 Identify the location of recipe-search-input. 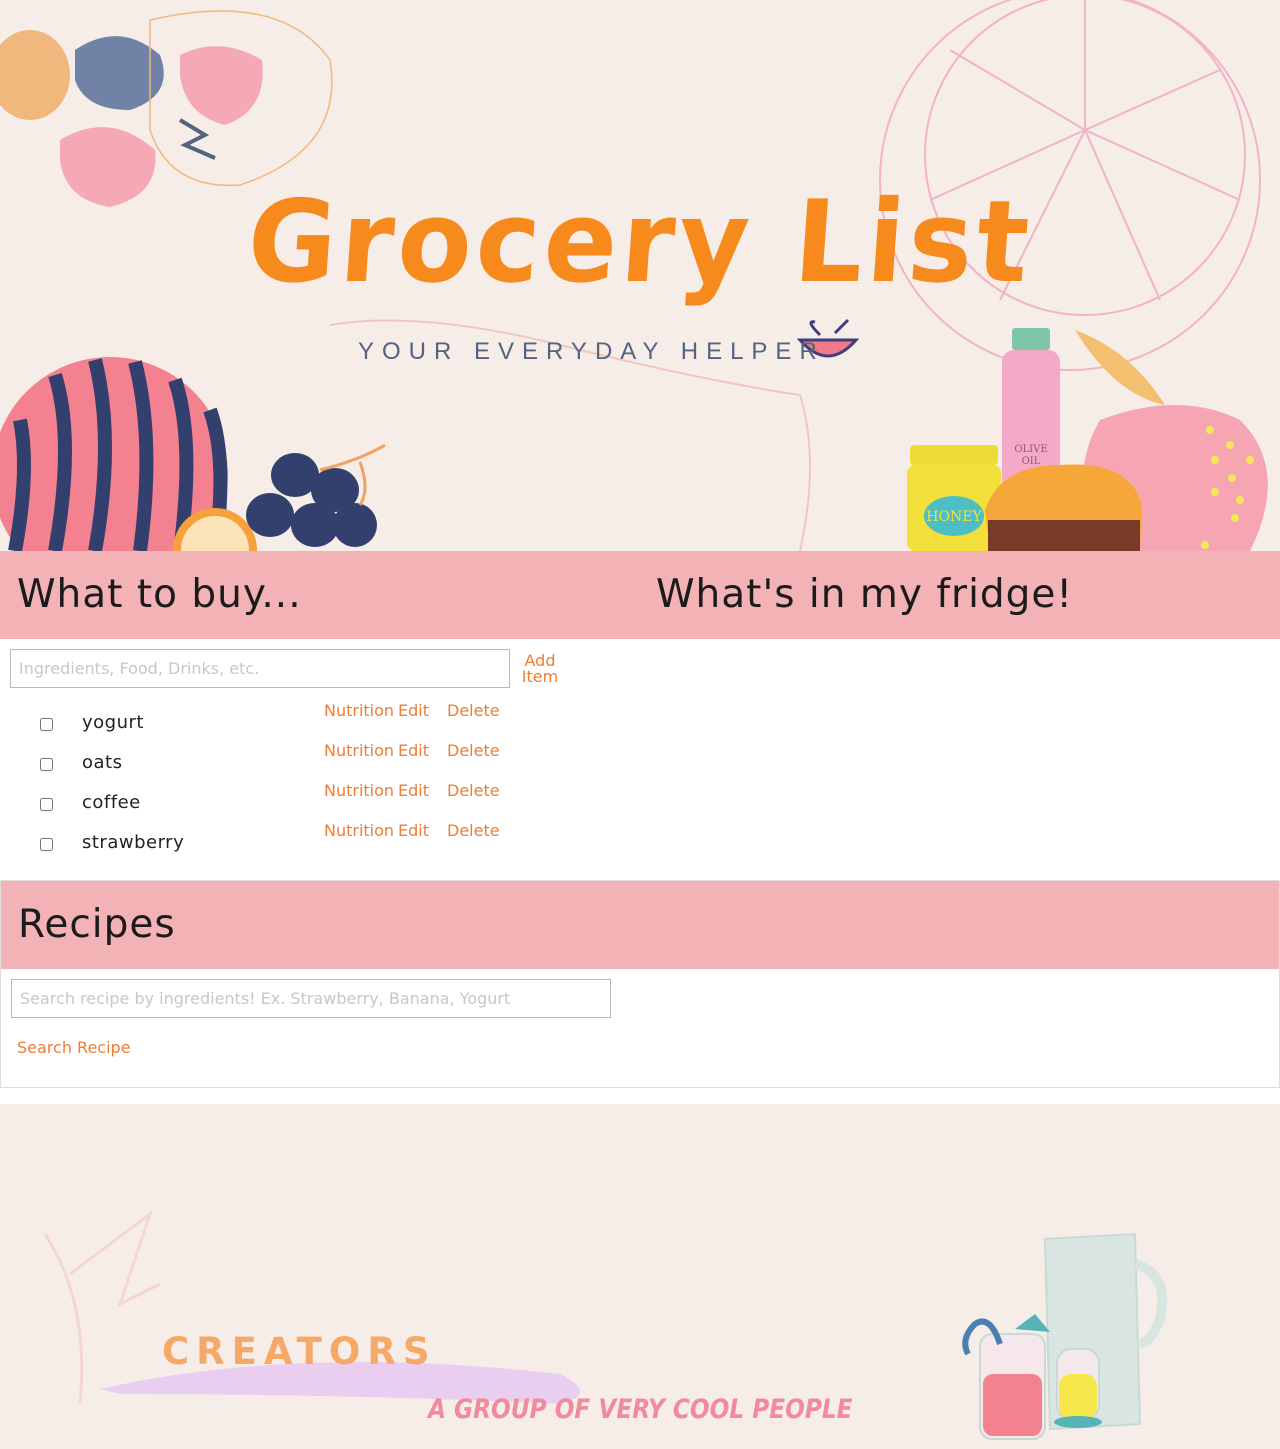
(311, 998).